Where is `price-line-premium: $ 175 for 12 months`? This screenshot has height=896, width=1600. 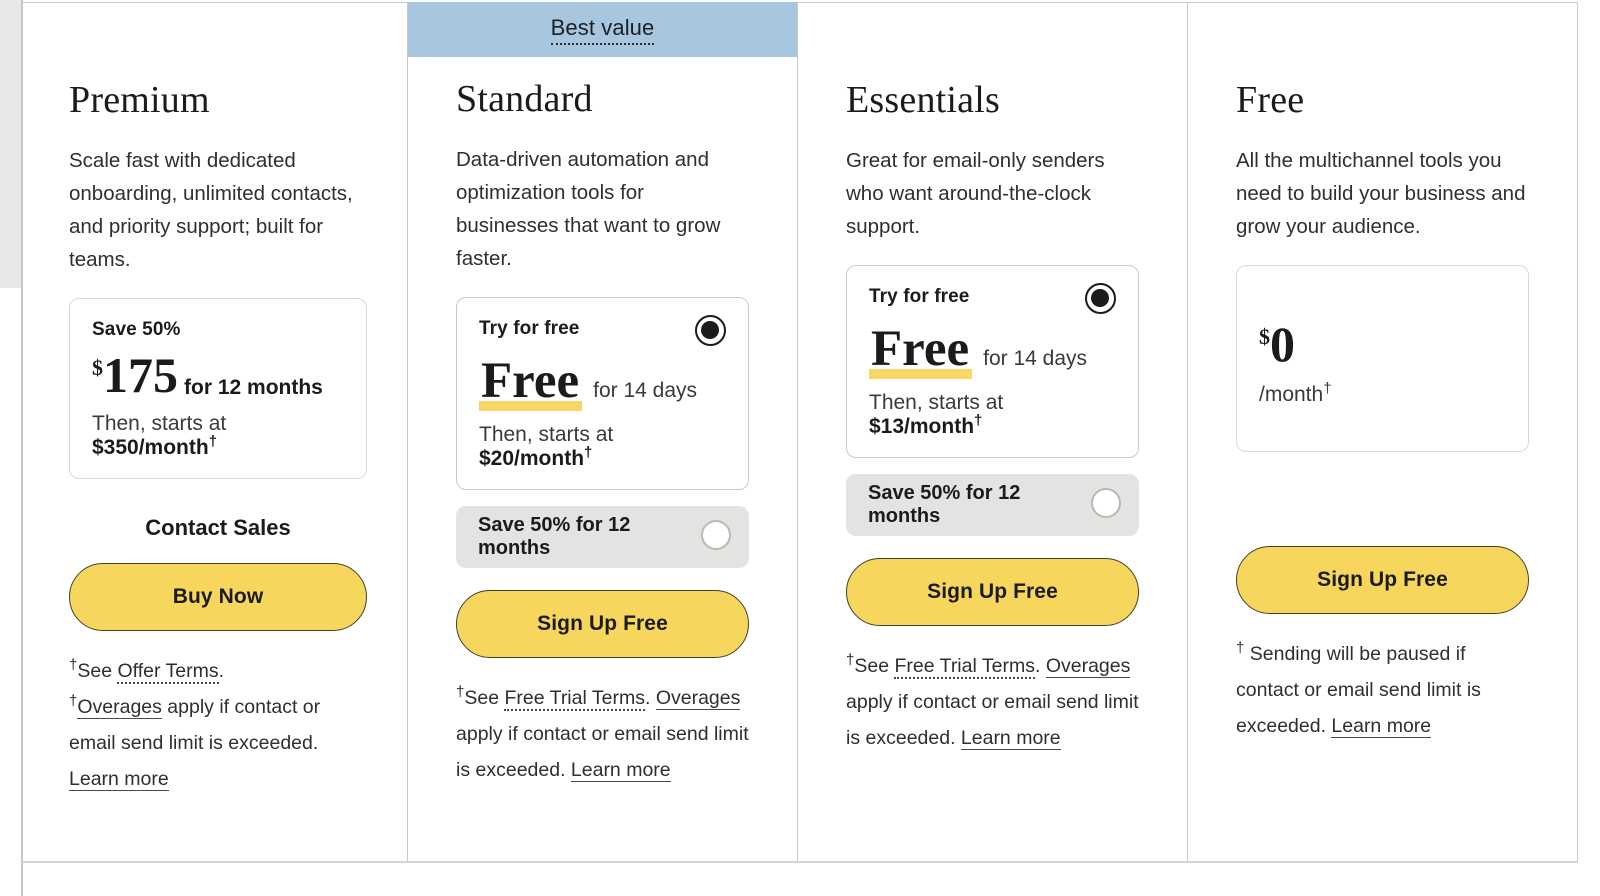 price-line-premium: $ 175 for 12 months is located at coordinates (218, 374).